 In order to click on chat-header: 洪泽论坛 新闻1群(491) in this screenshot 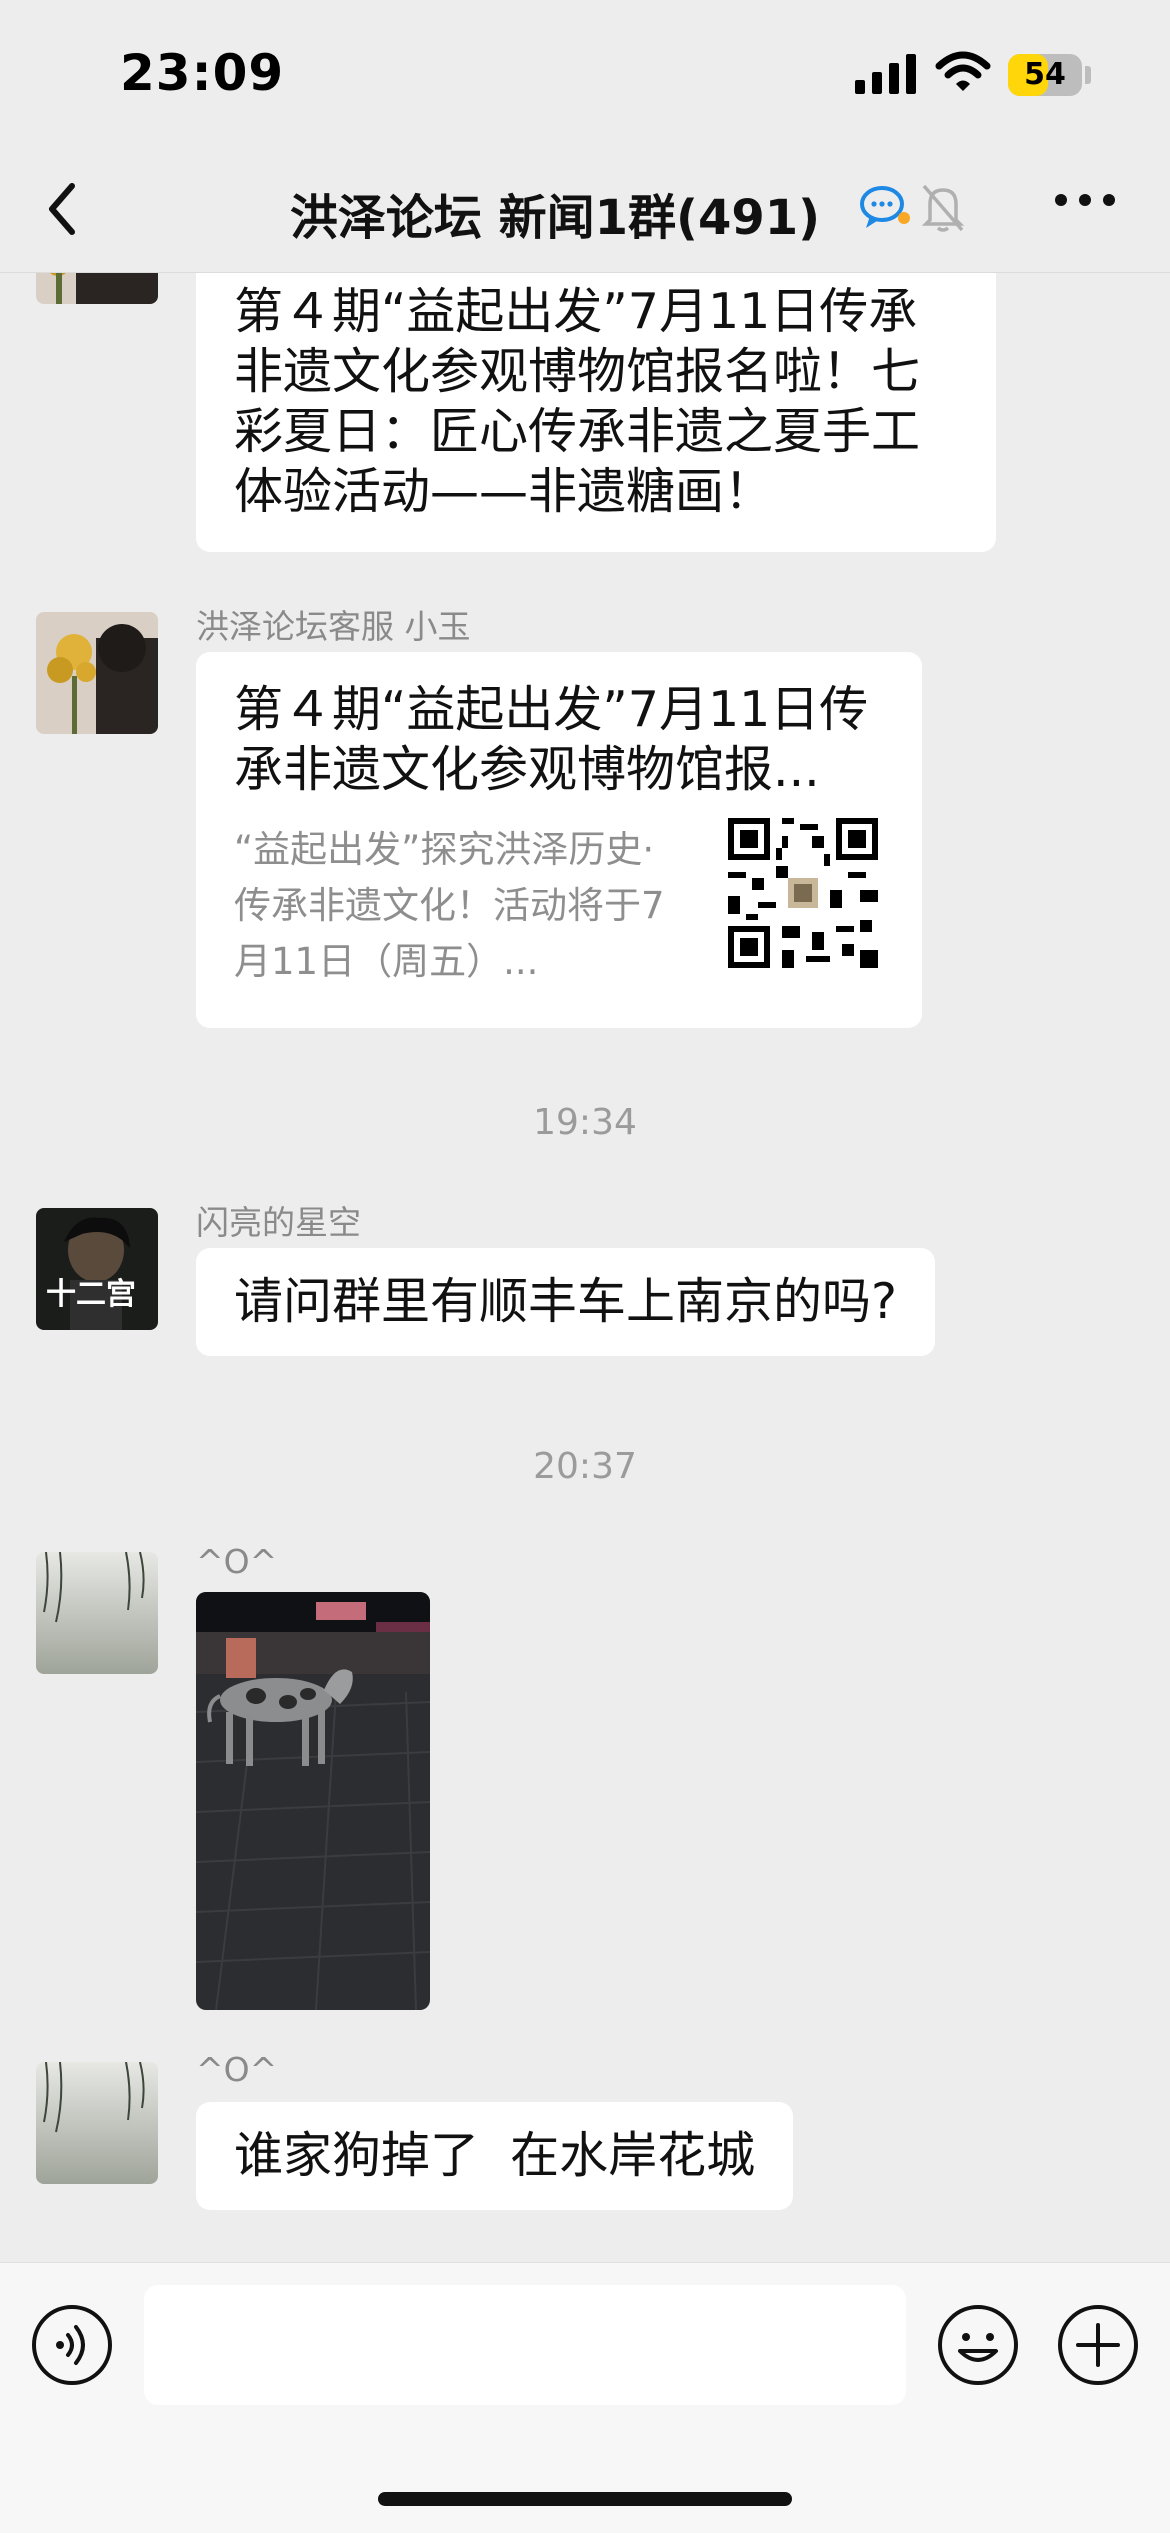, I will do `click(585, 211)`.